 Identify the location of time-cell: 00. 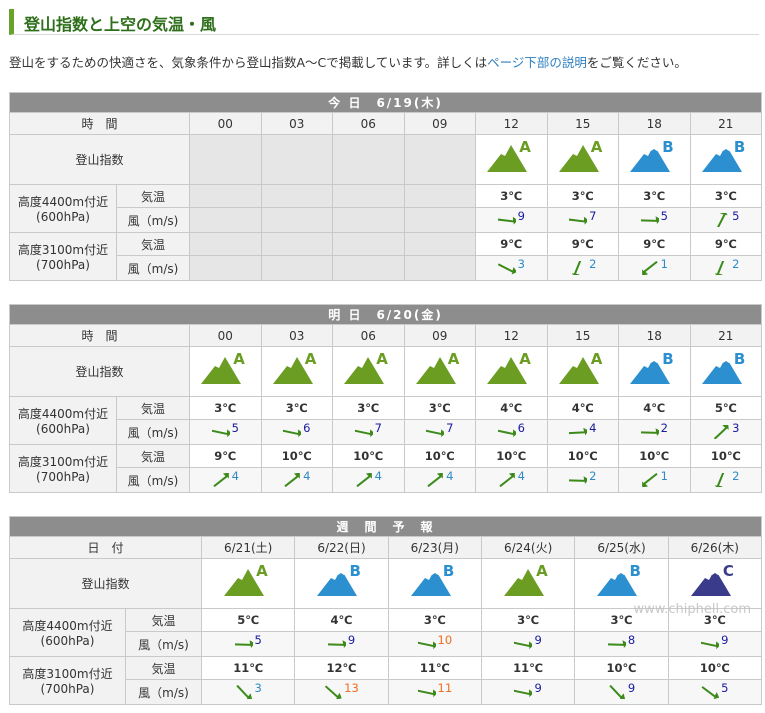
(225, 335).